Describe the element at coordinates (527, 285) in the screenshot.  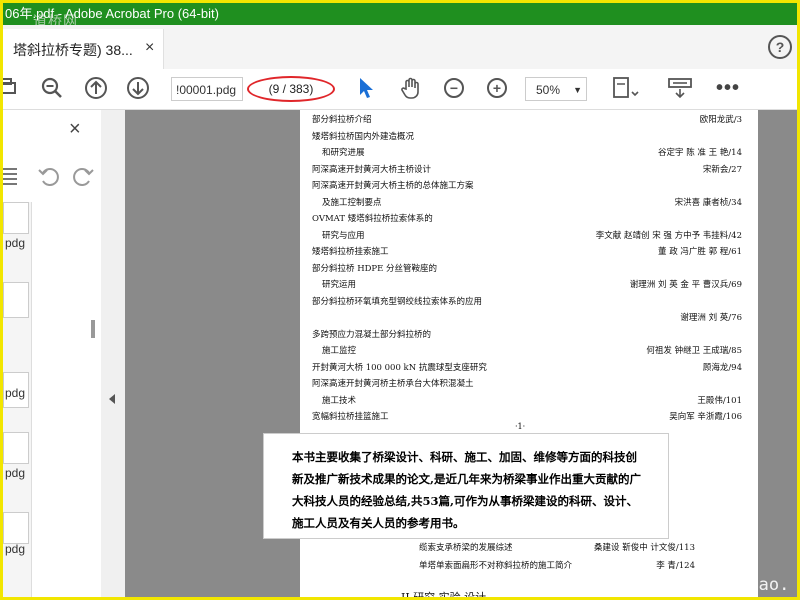
I see `toc-entry: 研究运用 谢理洲 刘 英 金 平 曹汉兵/69` at that location.